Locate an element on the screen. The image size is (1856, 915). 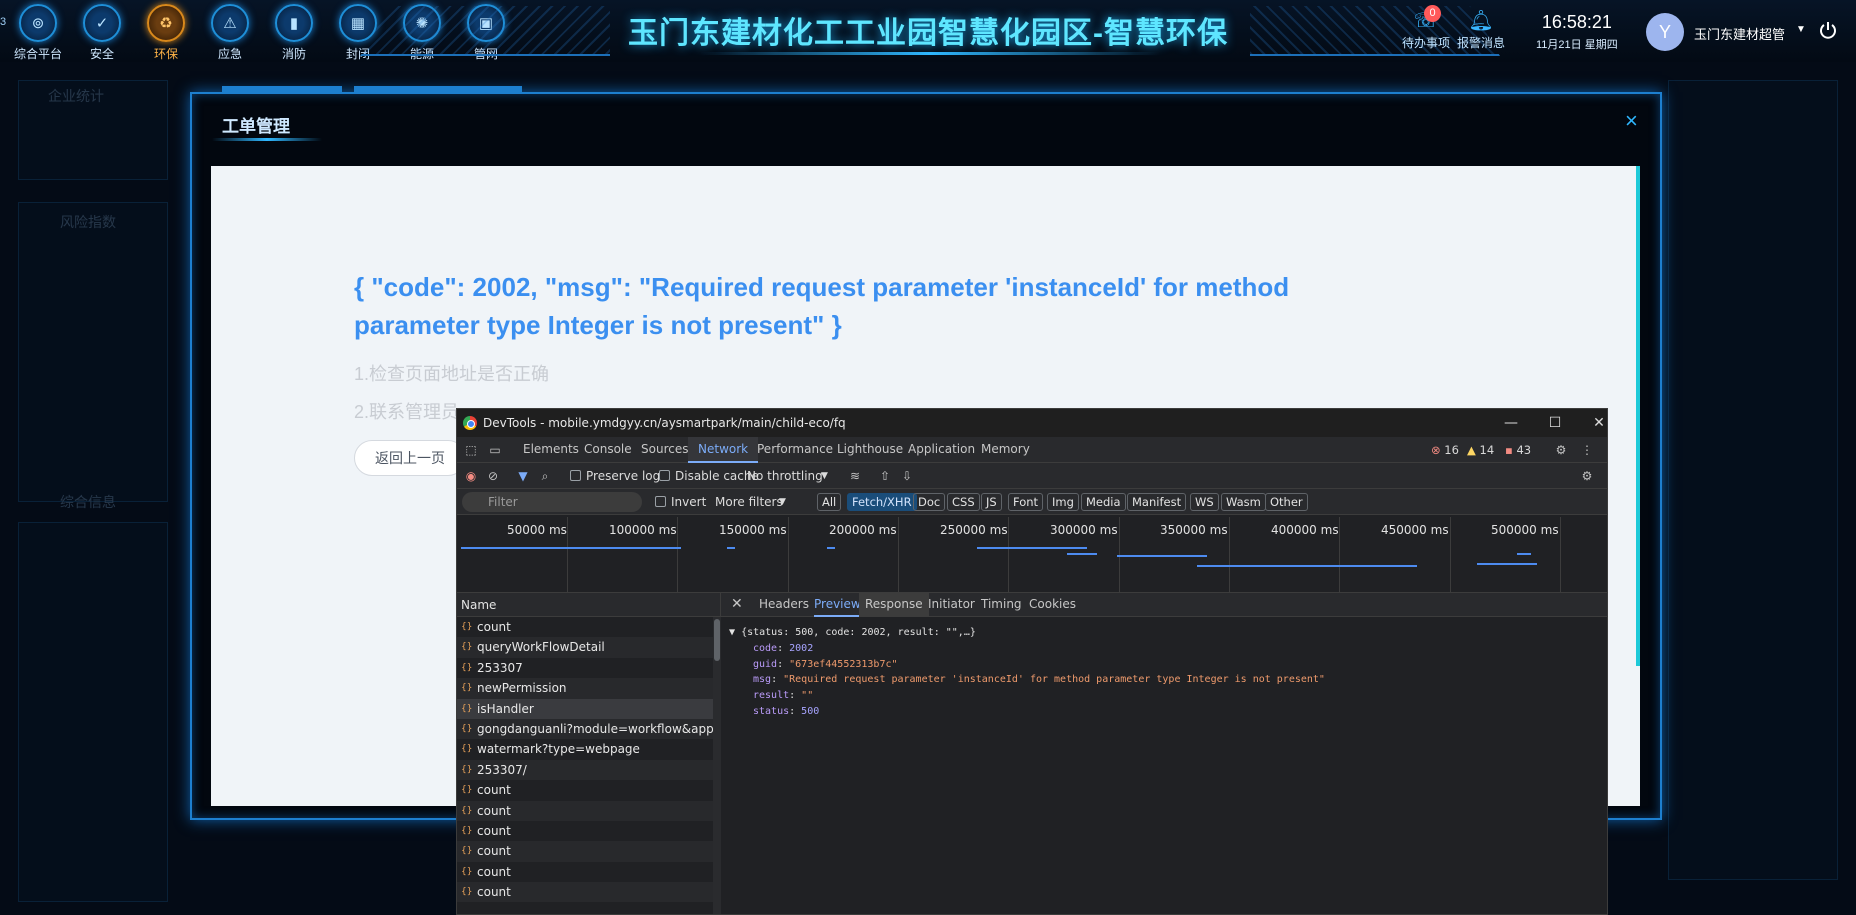
column-name-header: Name is located at coordinates (588, 605).